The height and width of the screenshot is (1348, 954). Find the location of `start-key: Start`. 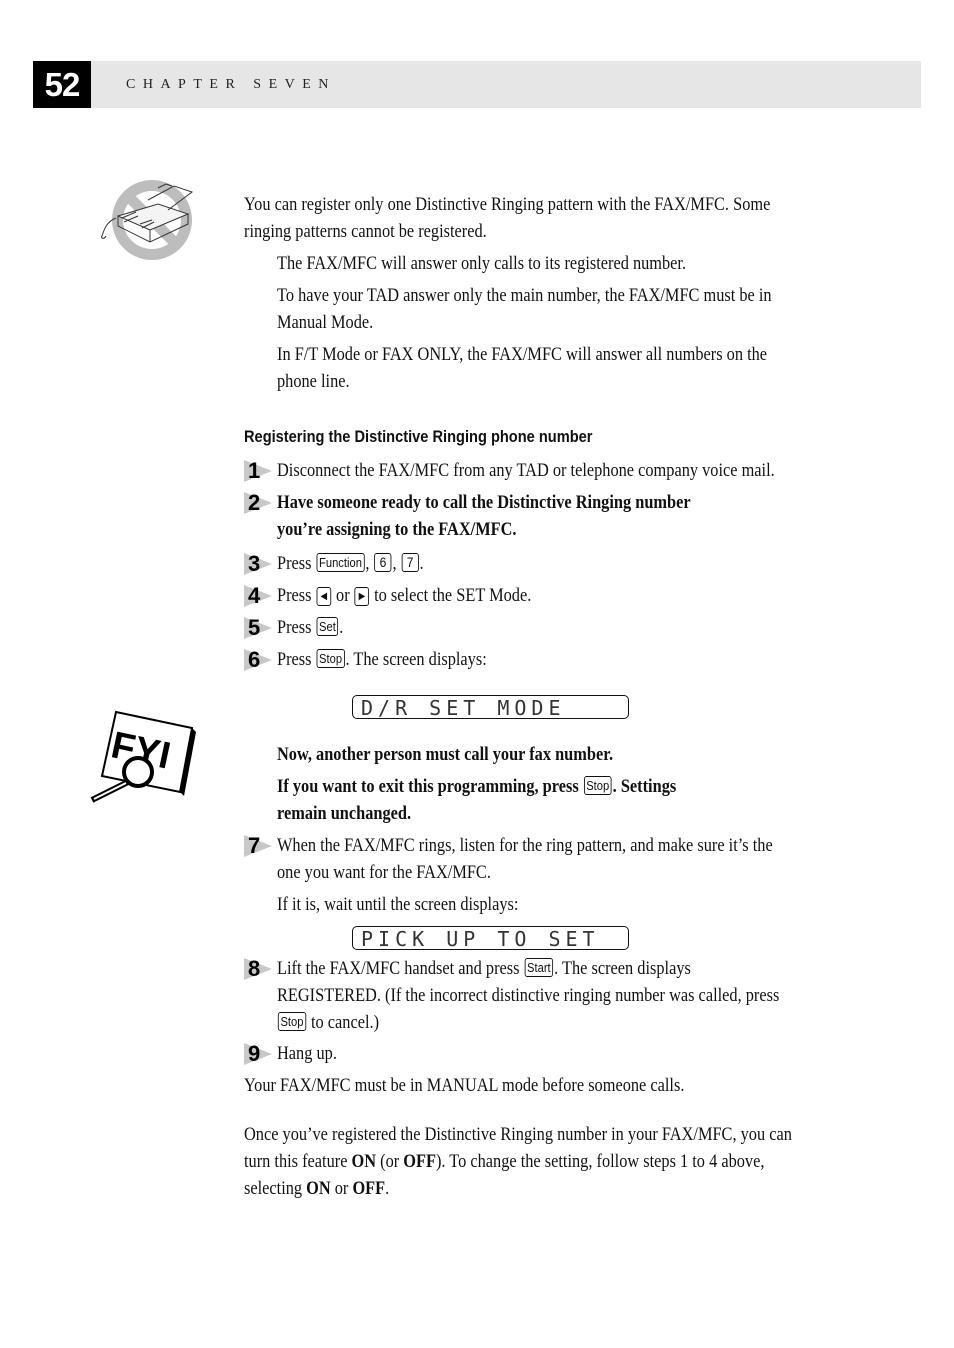

start-key: Start is located at coordinates (539, 967).